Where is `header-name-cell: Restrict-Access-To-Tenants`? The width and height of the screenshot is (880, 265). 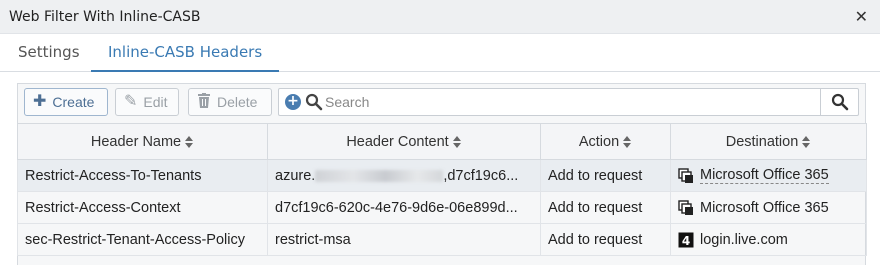
header-name-cell: Restrict-Access-To-Tenants is located at coordinates (142, 175).